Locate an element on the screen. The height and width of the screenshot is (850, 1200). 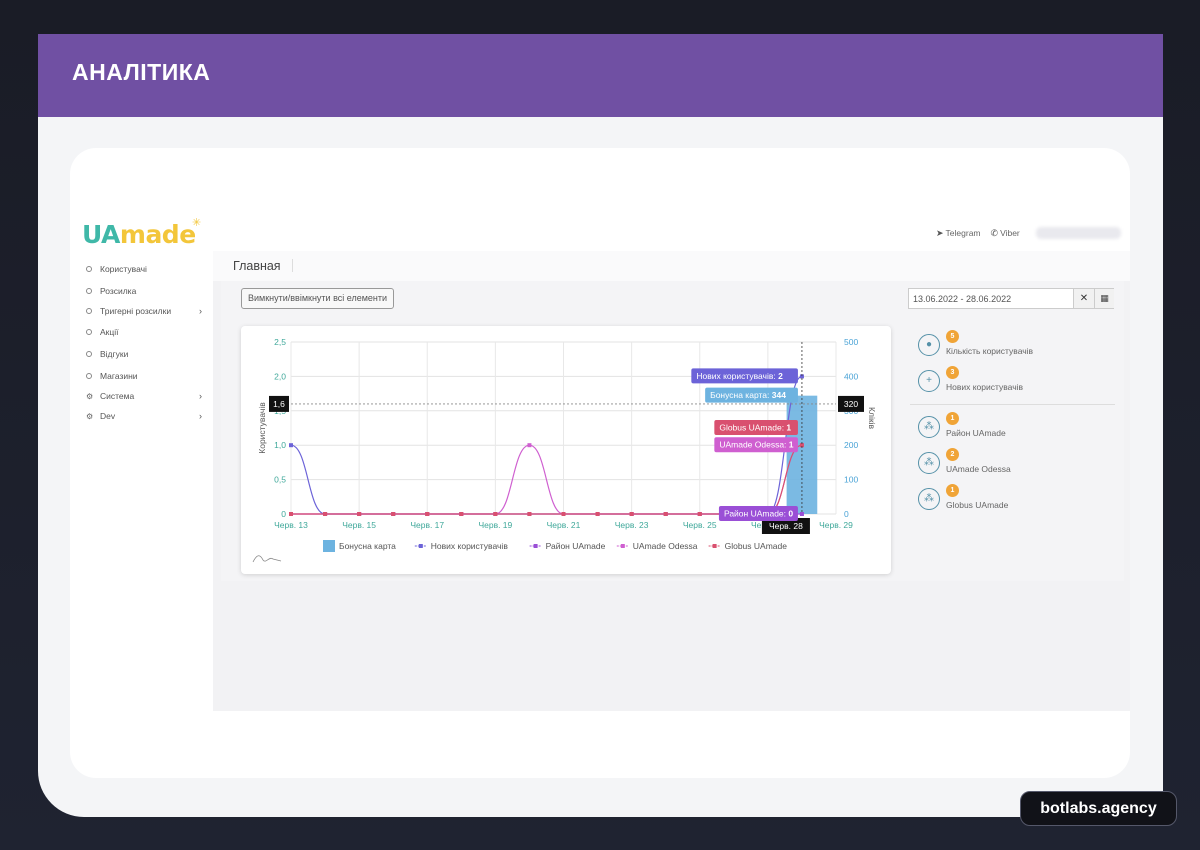
user-account-blurred is located at coordinates (1078, 233).